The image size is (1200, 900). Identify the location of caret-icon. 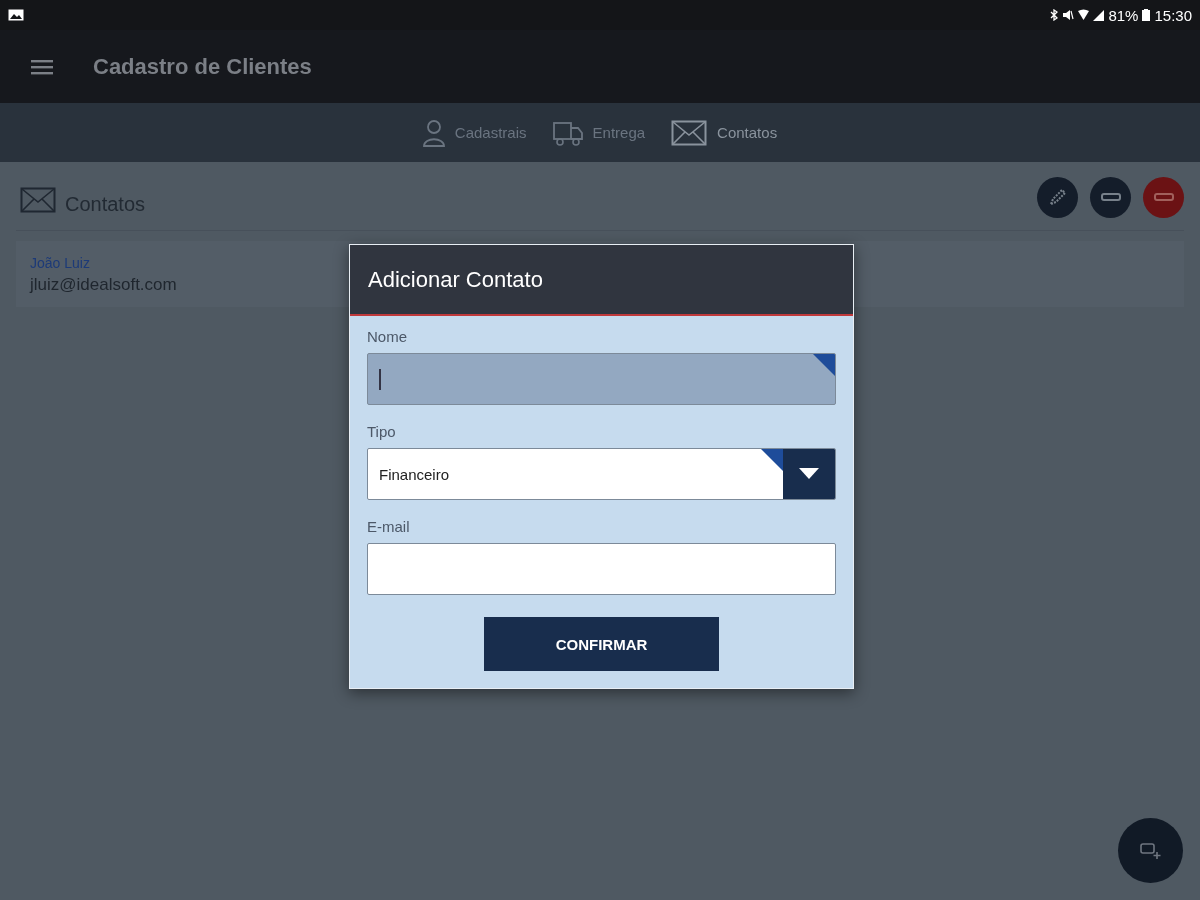
(809, 474).